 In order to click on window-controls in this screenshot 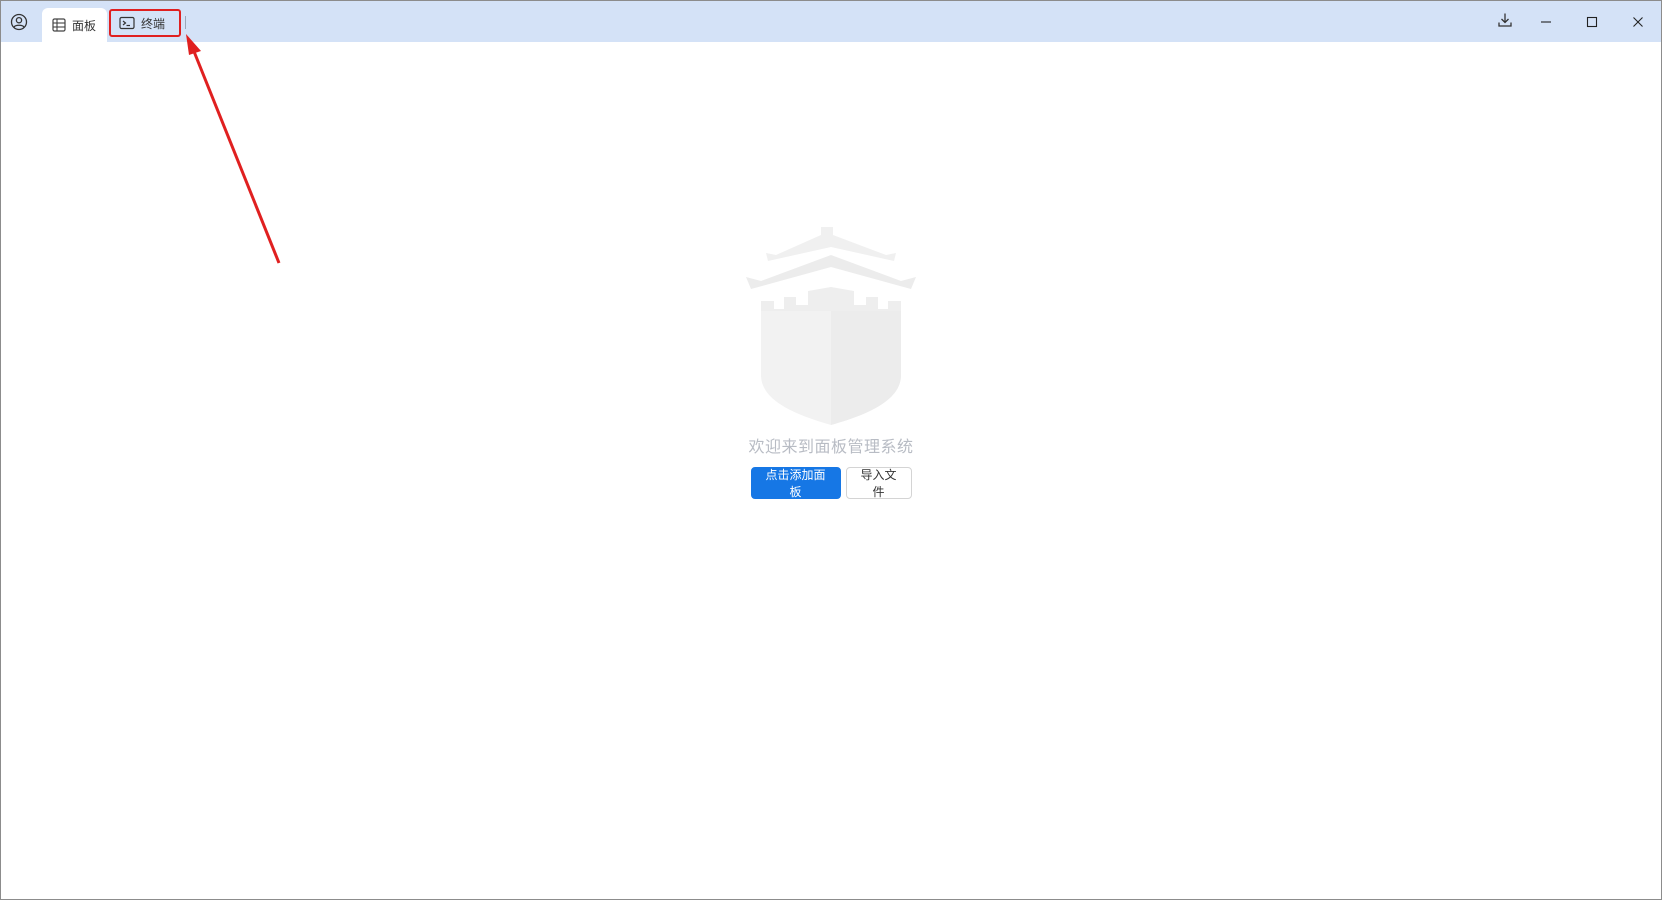, I will do `click(1592, 21)`.